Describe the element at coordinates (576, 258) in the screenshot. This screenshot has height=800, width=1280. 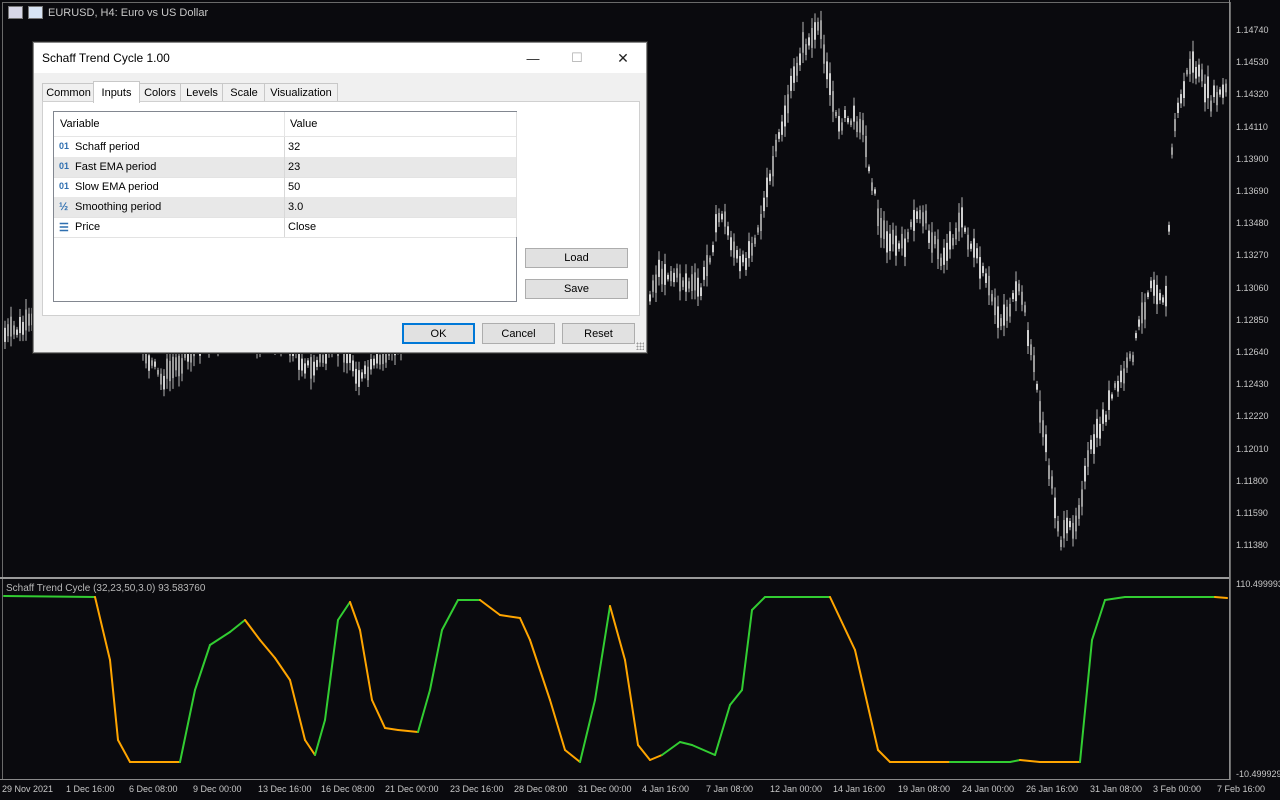
I see `load-button: Load` at that location.